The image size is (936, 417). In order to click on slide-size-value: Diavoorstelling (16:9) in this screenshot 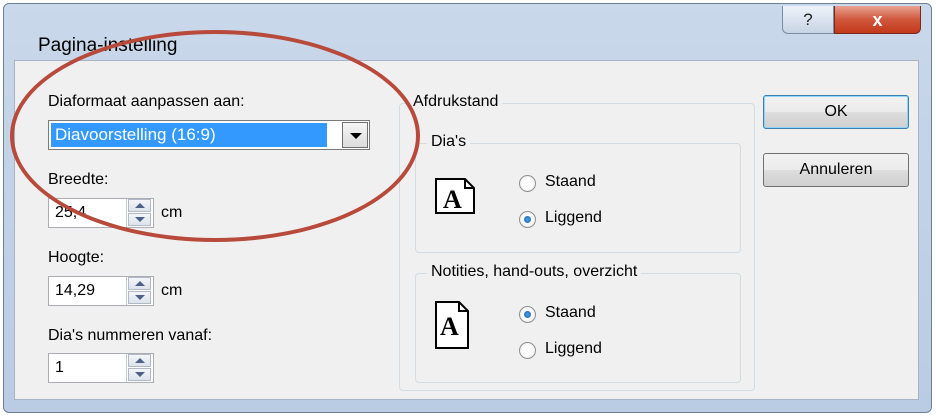, I will do `click(189, 135)`.